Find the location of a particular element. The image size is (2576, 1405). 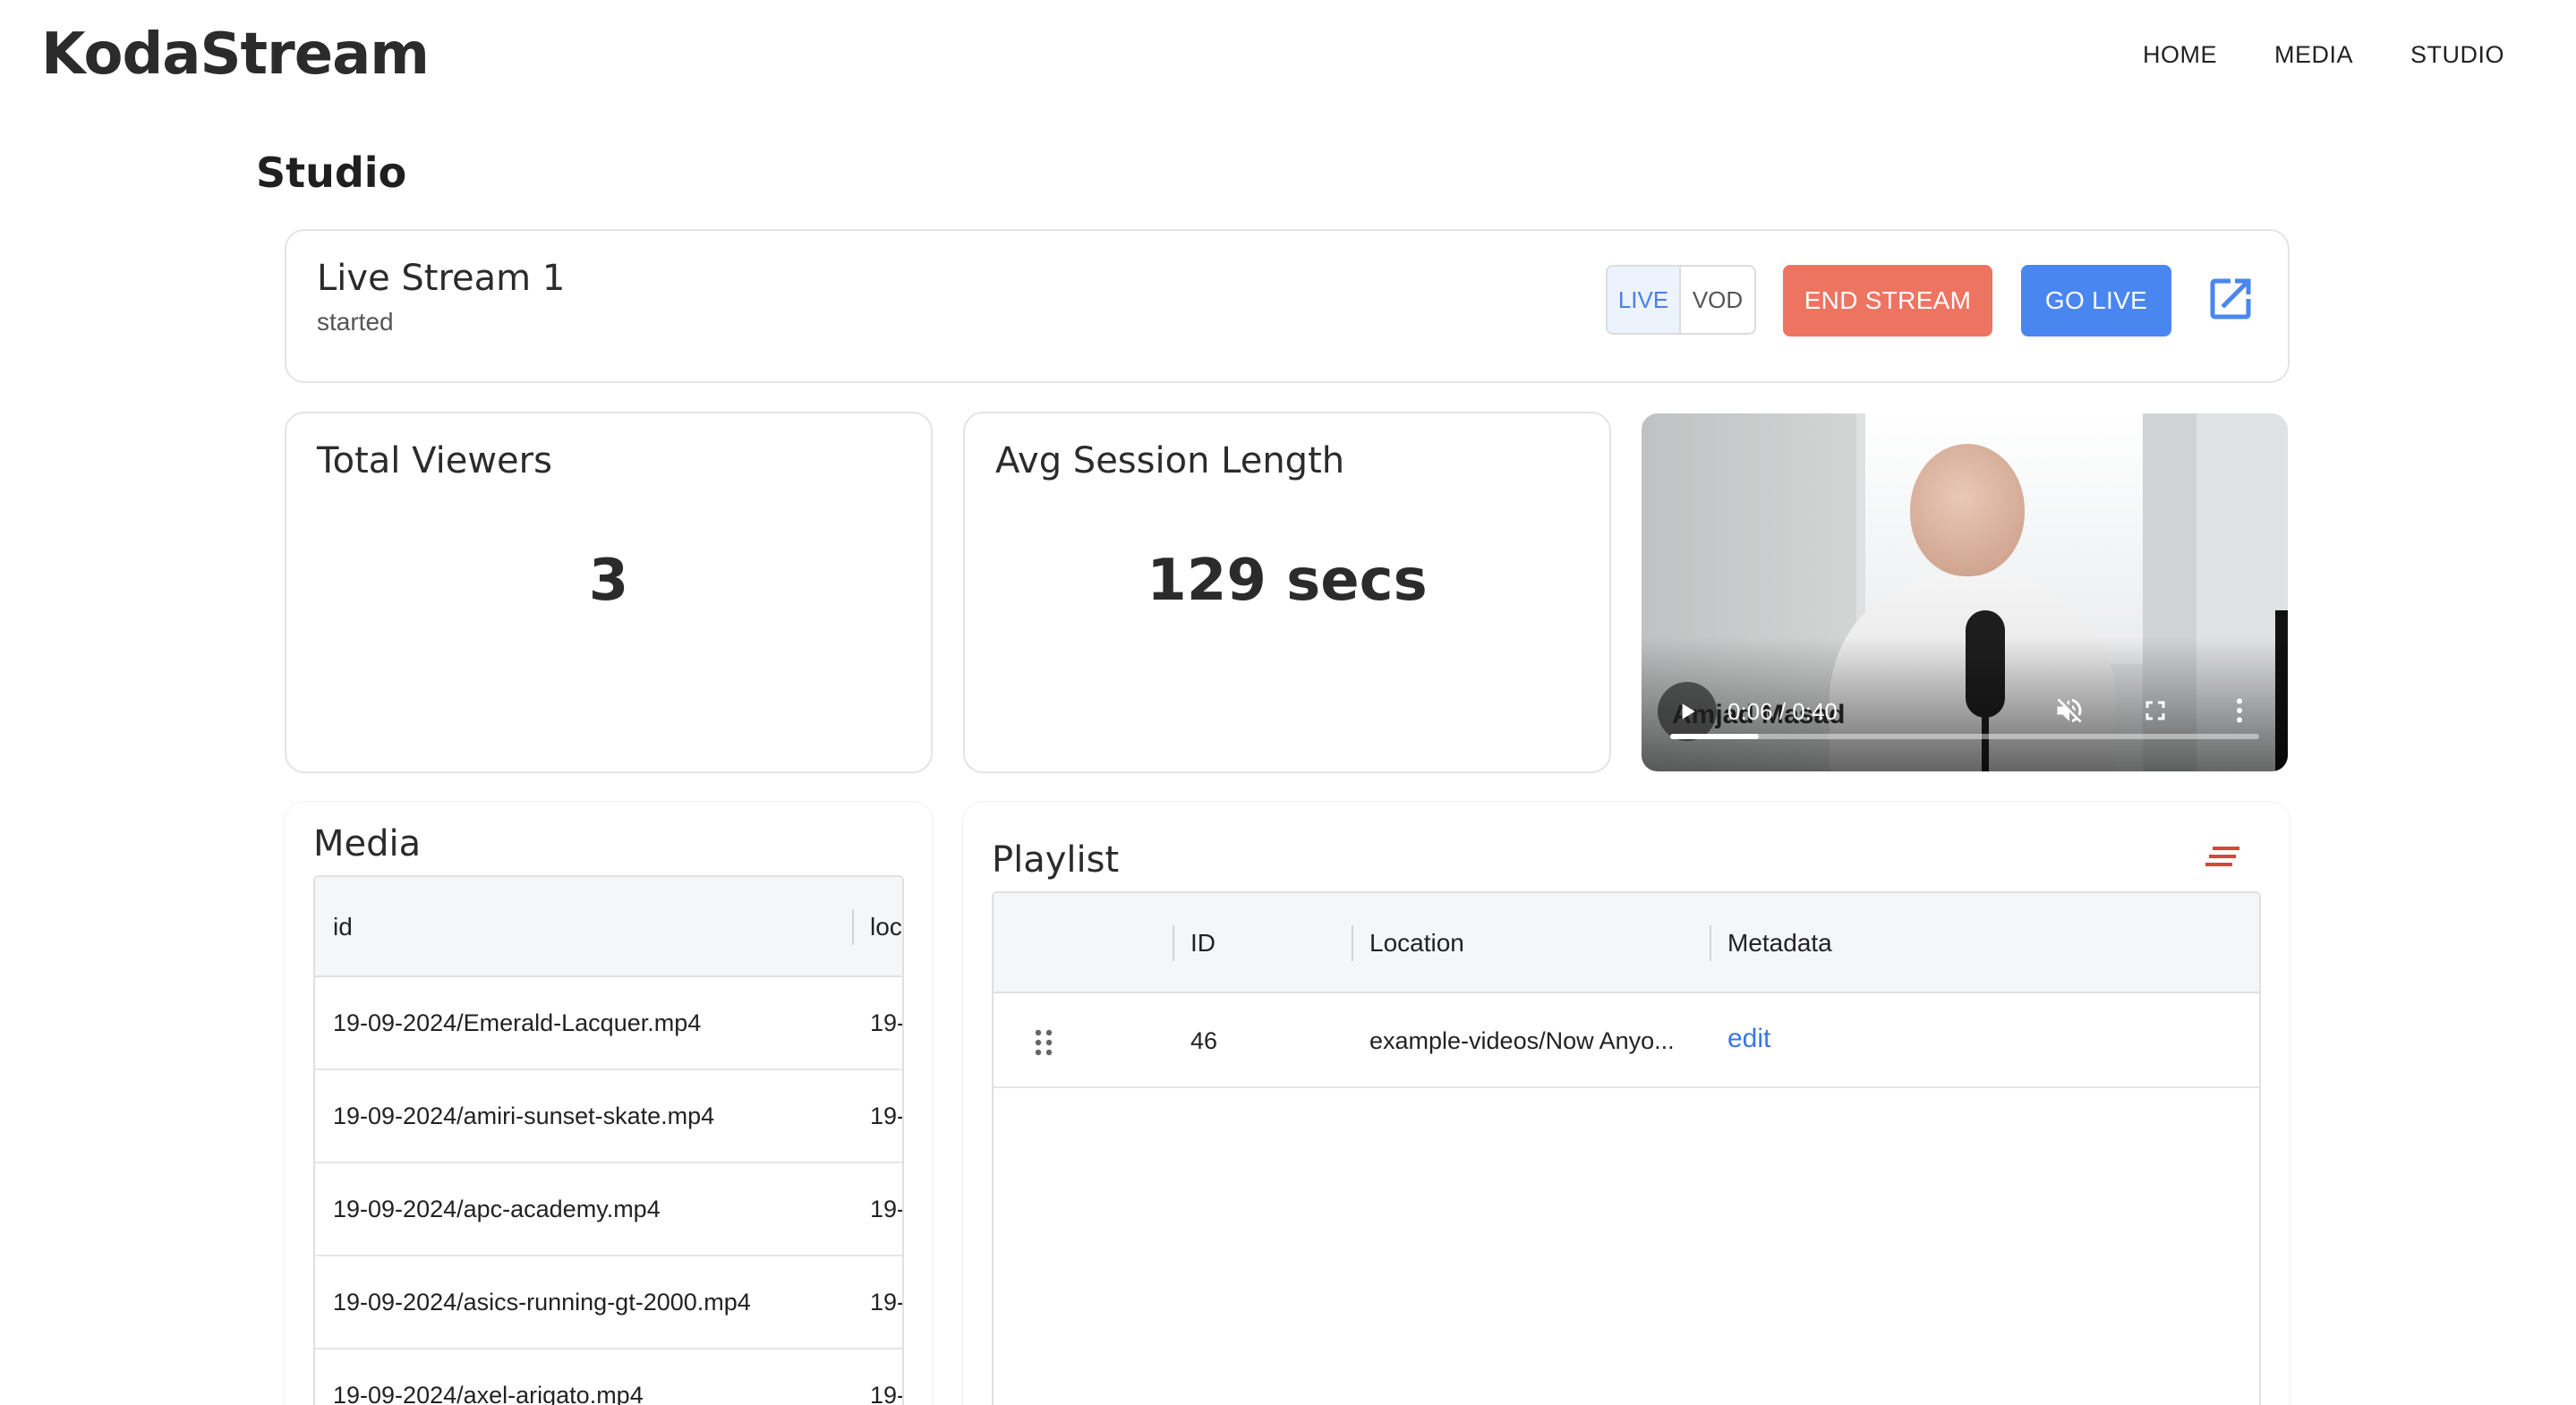

stream-status: started is located at coordinates (355, 322).